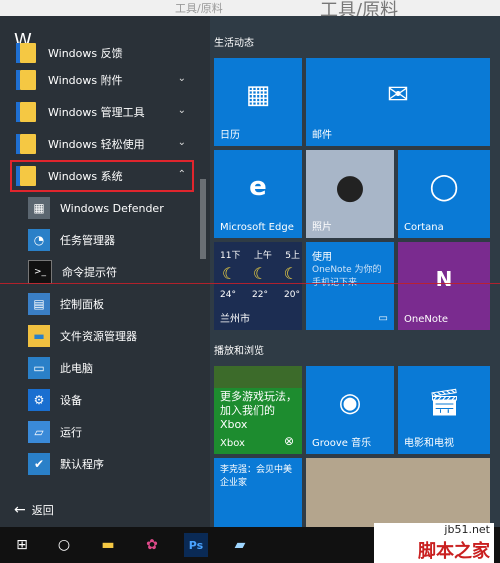  I want to click on subitem-label: 此电脑, so click(76, 368).